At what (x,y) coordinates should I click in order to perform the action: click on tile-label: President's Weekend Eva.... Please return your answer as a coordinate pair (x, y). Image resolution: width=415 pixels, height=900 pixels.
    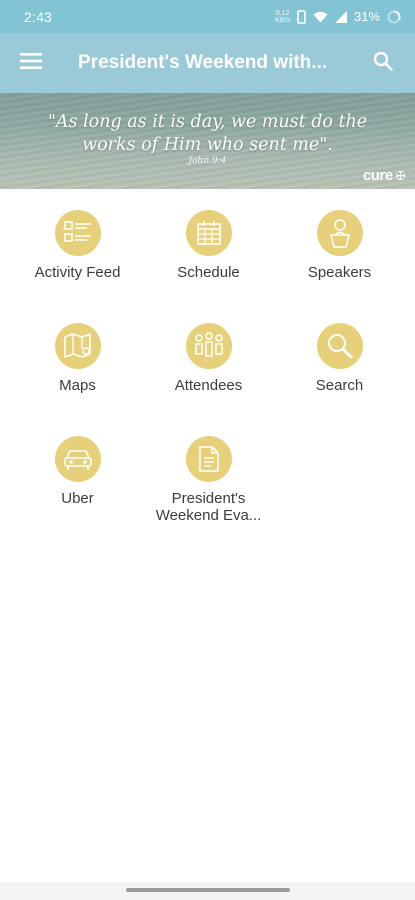
    Looking at the image, I should click on (208, 507).